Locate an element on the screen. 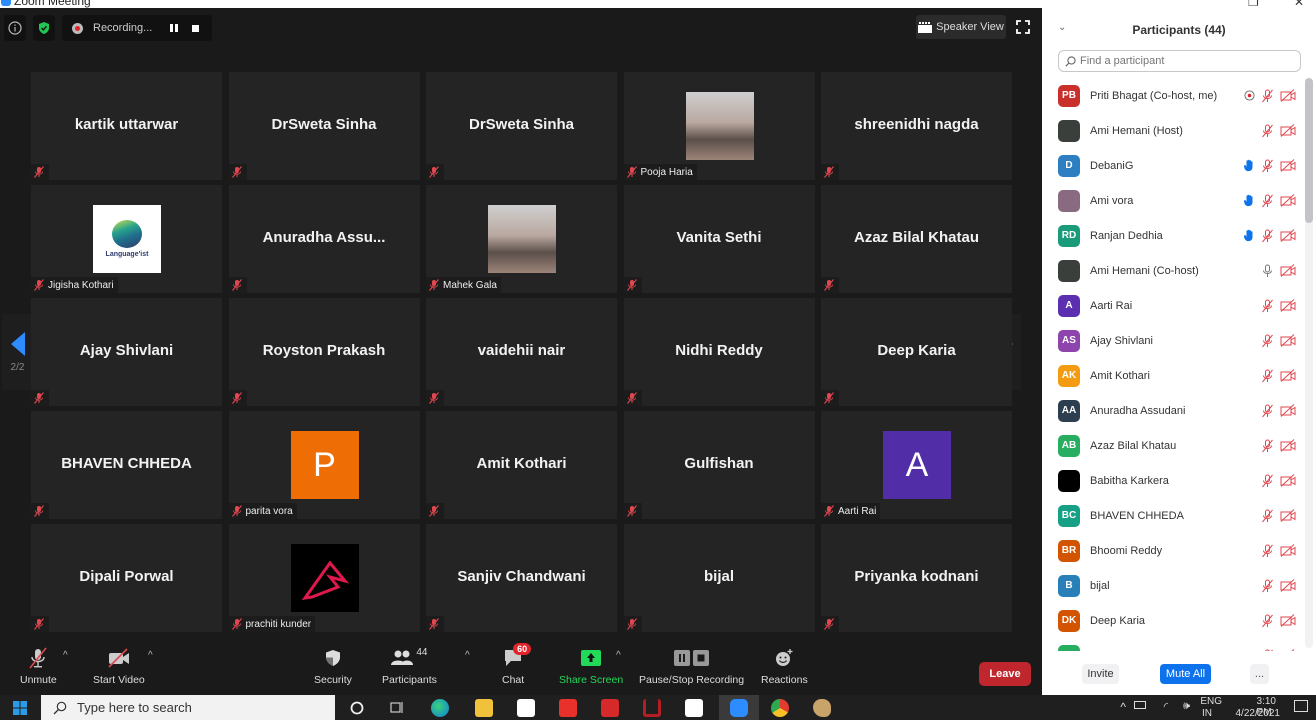 The height and width of the screenshot is (720, 1316). participant-list-item: AK Amit Kothari is located at coordinates (1173, 375).